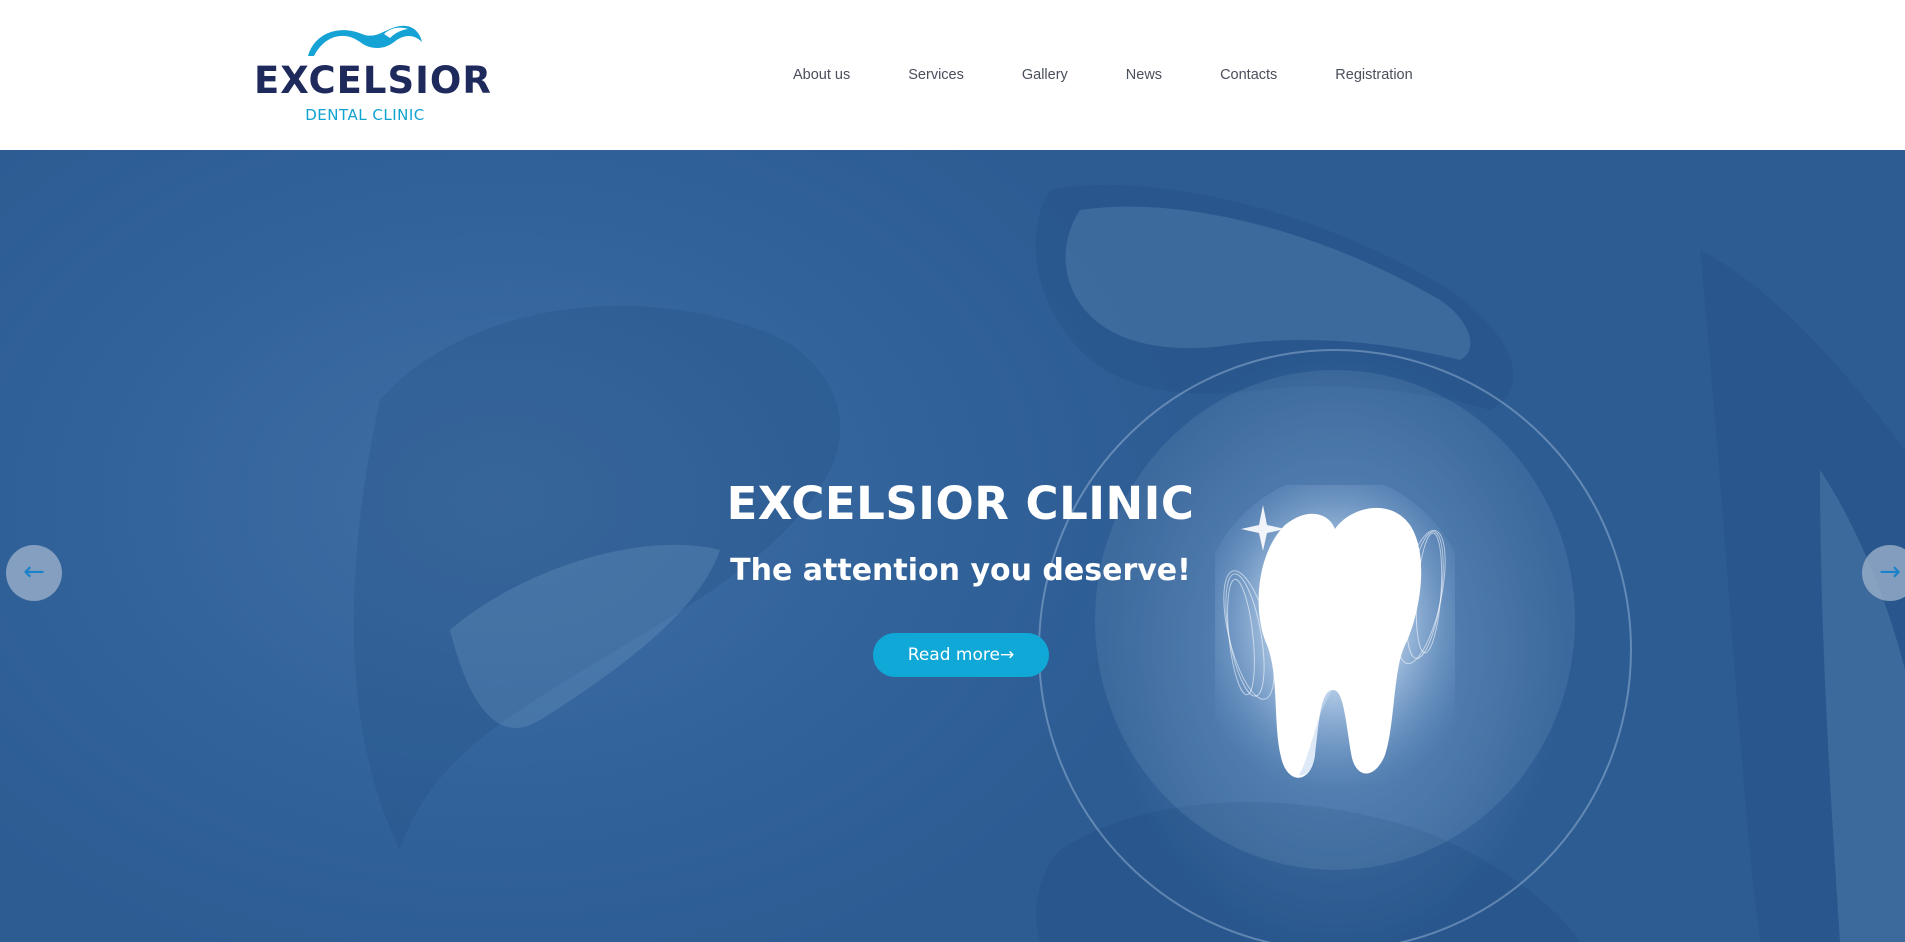  What do you see at coordinates (365, 40) in the screenshot?
I see `wave-icon` at bounding box center [365, 40].